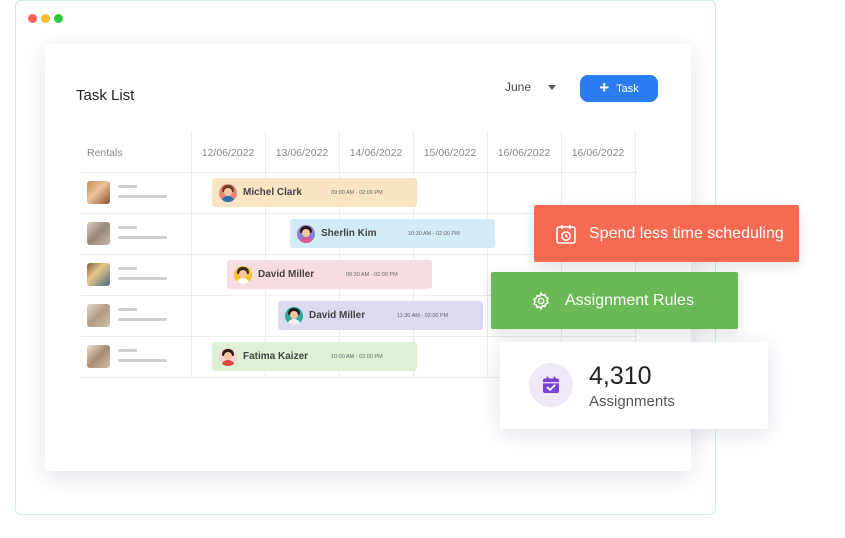 The image size is (845, 538). What do you see at coordinates (686, 233) in the screenshot?
I see `scheduling-callout-label: Spend less time scheduling` at bounding box center [686, 233].